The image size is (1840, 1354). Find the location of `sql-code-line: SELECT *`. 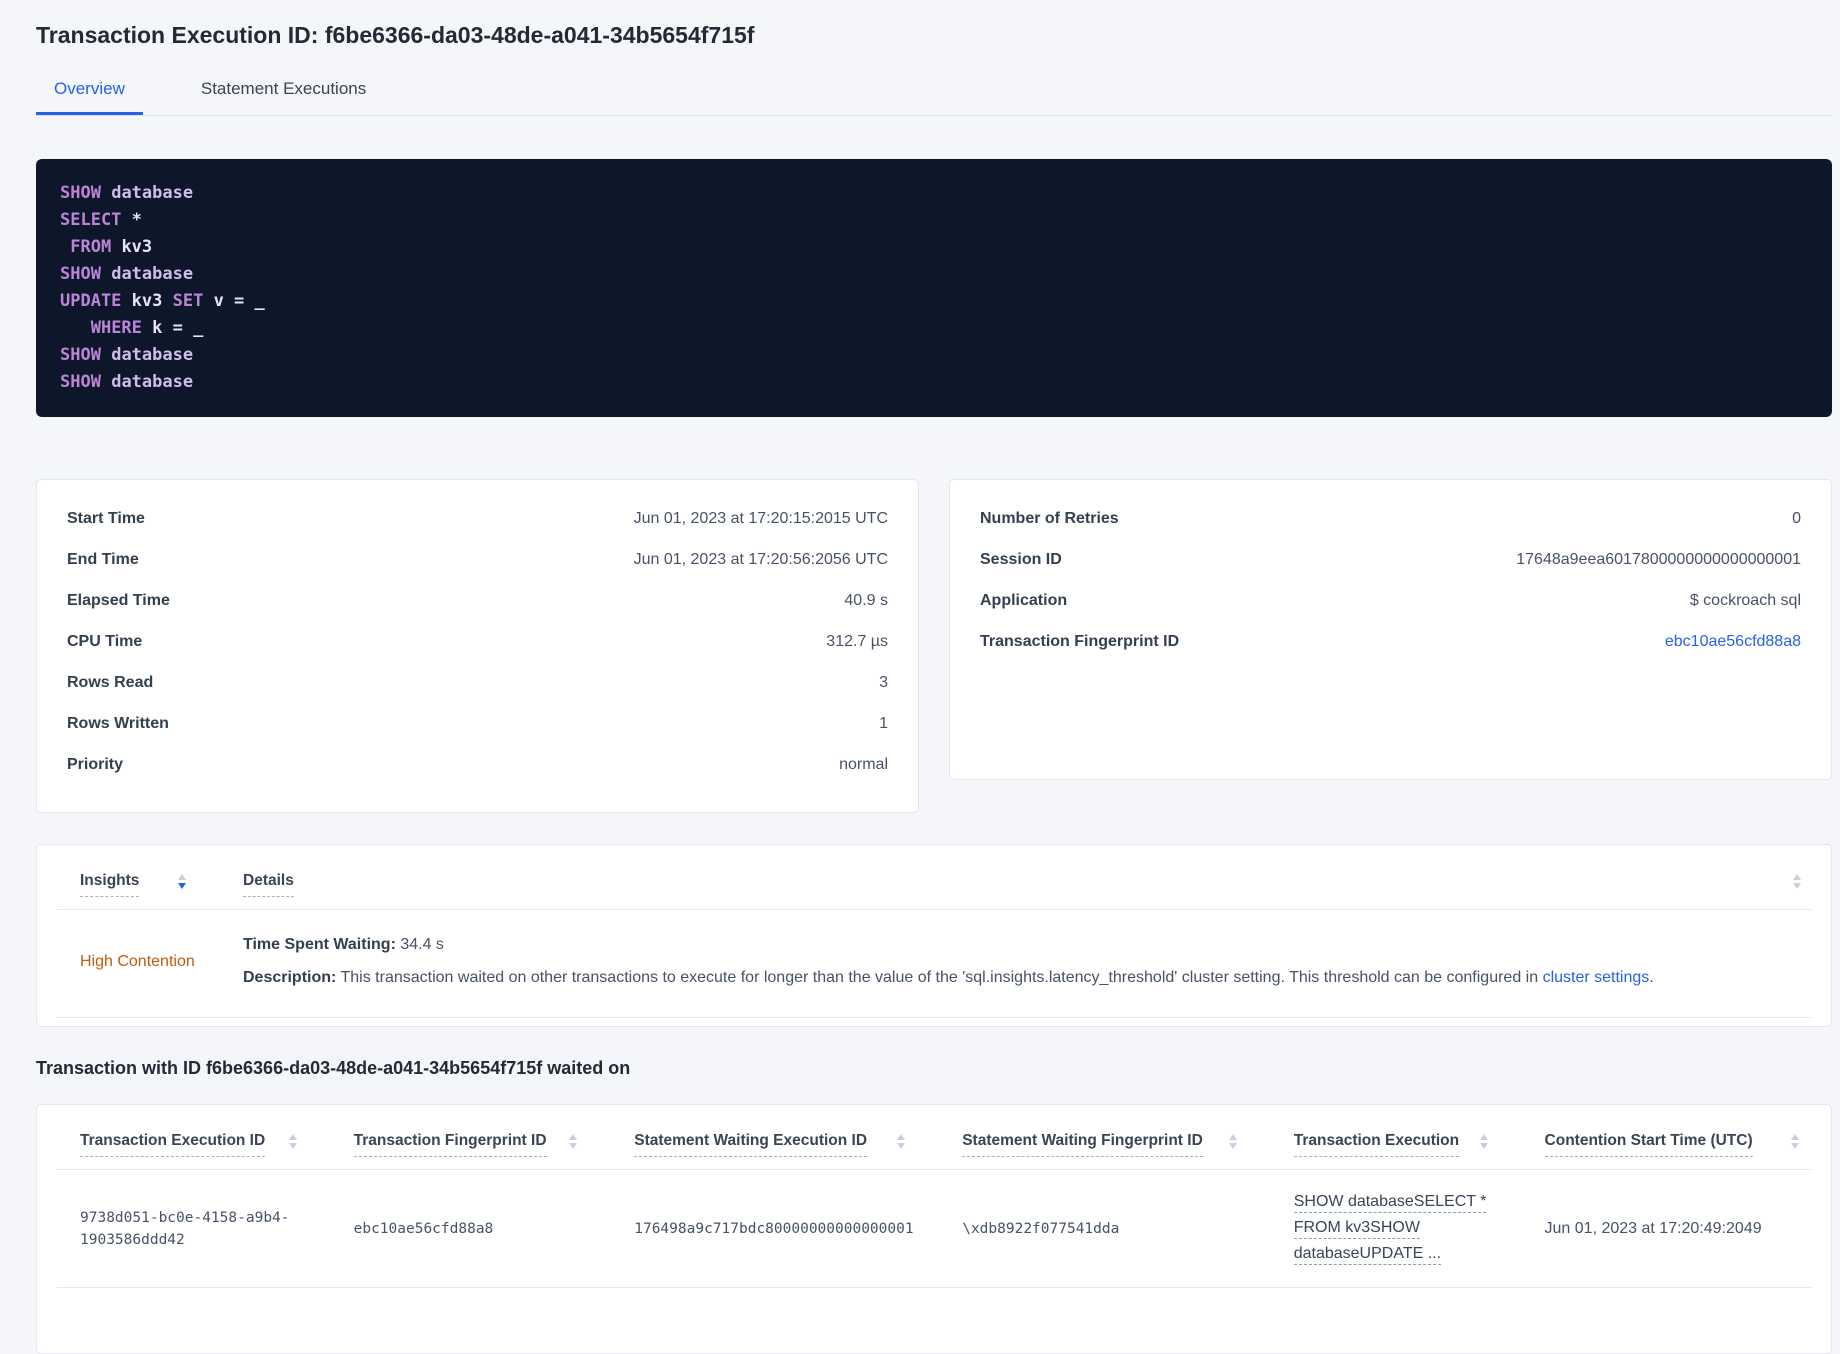

sql-code-line: SELECT * is located at coordinates (101, 220).